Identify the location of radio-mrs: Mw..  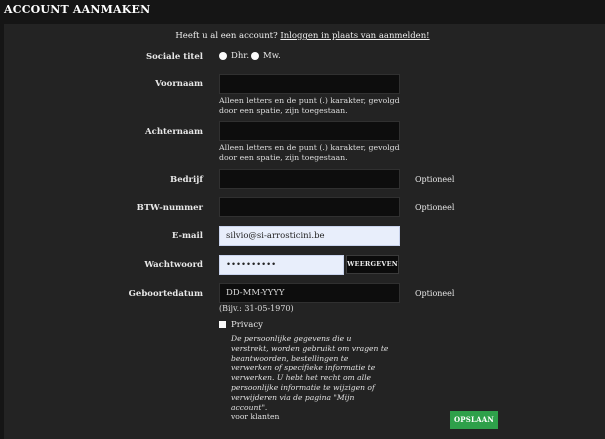
(266, 56).